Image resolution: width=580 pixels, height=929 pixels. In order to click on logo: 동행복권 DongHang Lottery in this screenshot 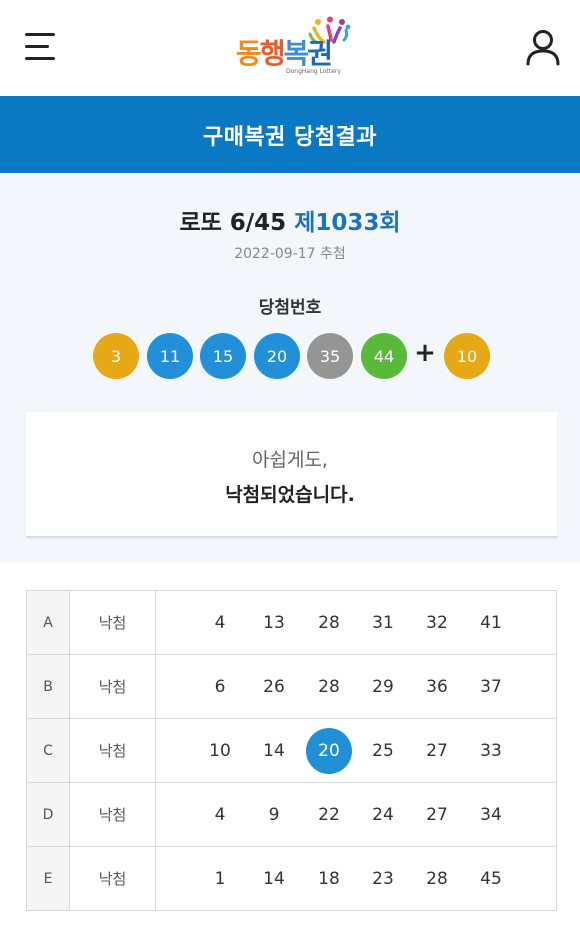, I will do `click(292, 48)`.